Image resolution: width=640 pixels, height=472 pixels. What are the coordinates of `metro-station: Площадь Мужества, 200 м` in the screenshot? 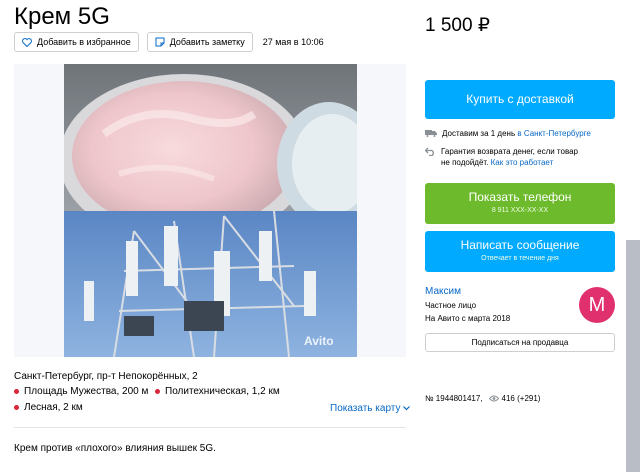 It's located at (81, 391).